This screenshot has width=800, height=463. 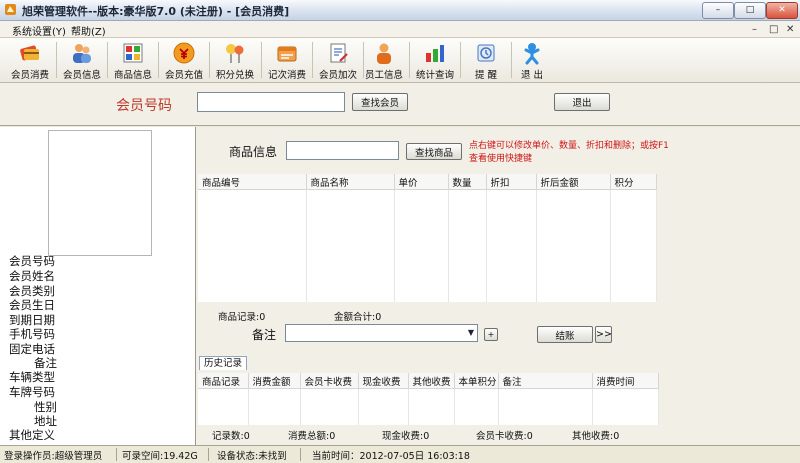 I want to click on maximize-button: □, so click(x=750, y=10).